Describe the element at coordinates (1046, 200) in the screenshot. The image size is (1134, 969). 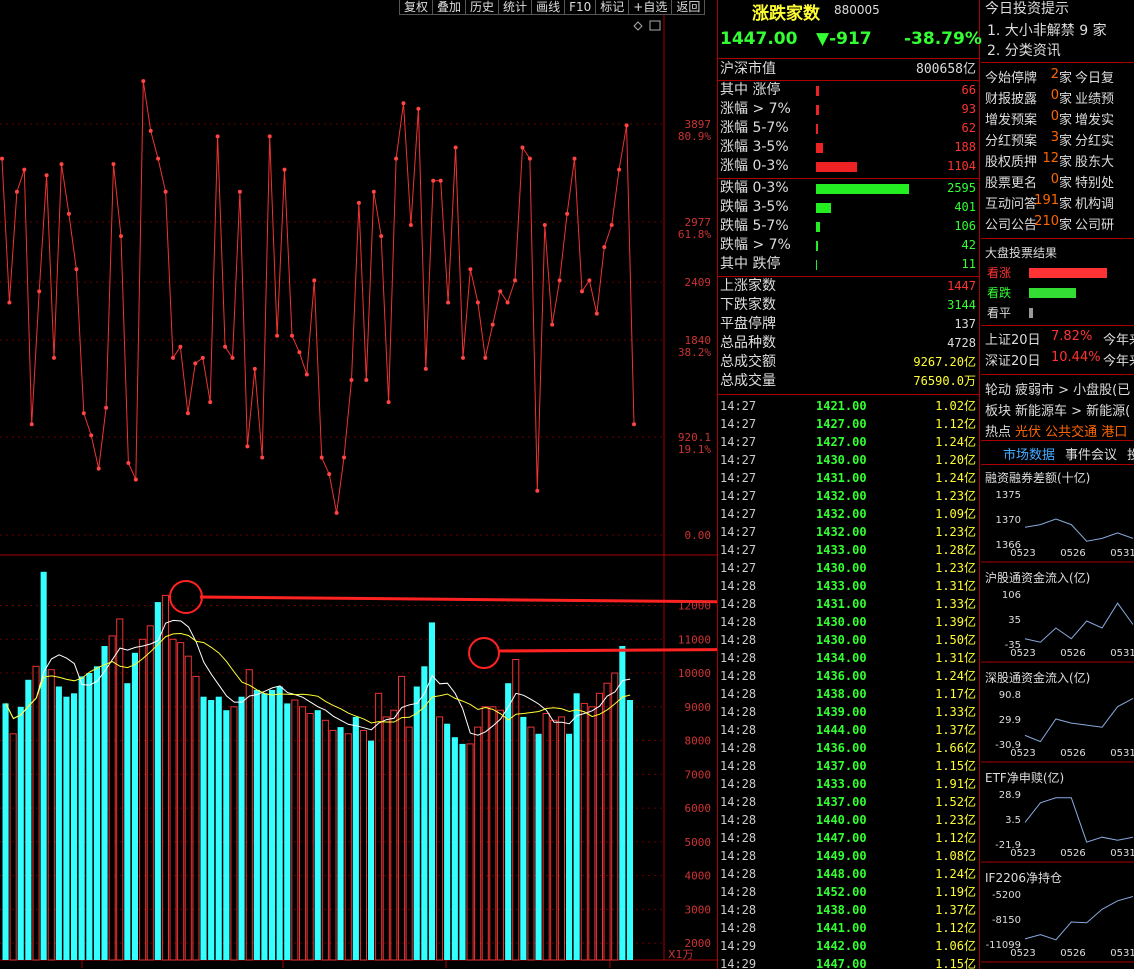
I see `event-count: 191` at that location.